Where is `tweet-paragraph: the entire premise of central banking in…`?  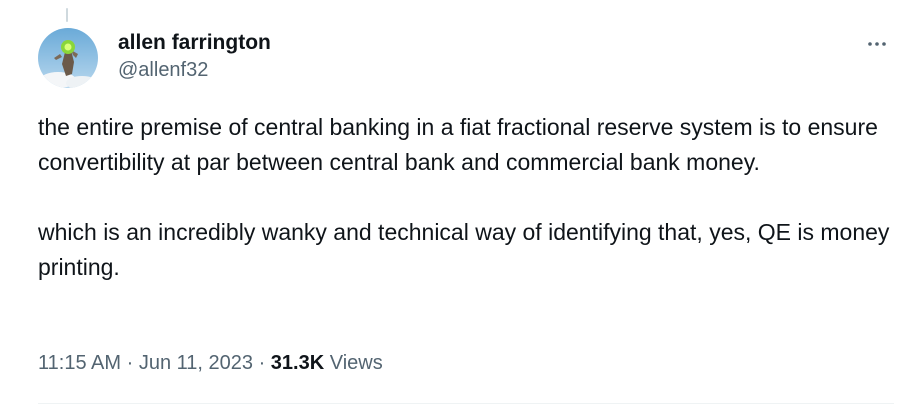
tweet-paragraph: the entire premise of central banking in… is located at coordinates (458, 144).